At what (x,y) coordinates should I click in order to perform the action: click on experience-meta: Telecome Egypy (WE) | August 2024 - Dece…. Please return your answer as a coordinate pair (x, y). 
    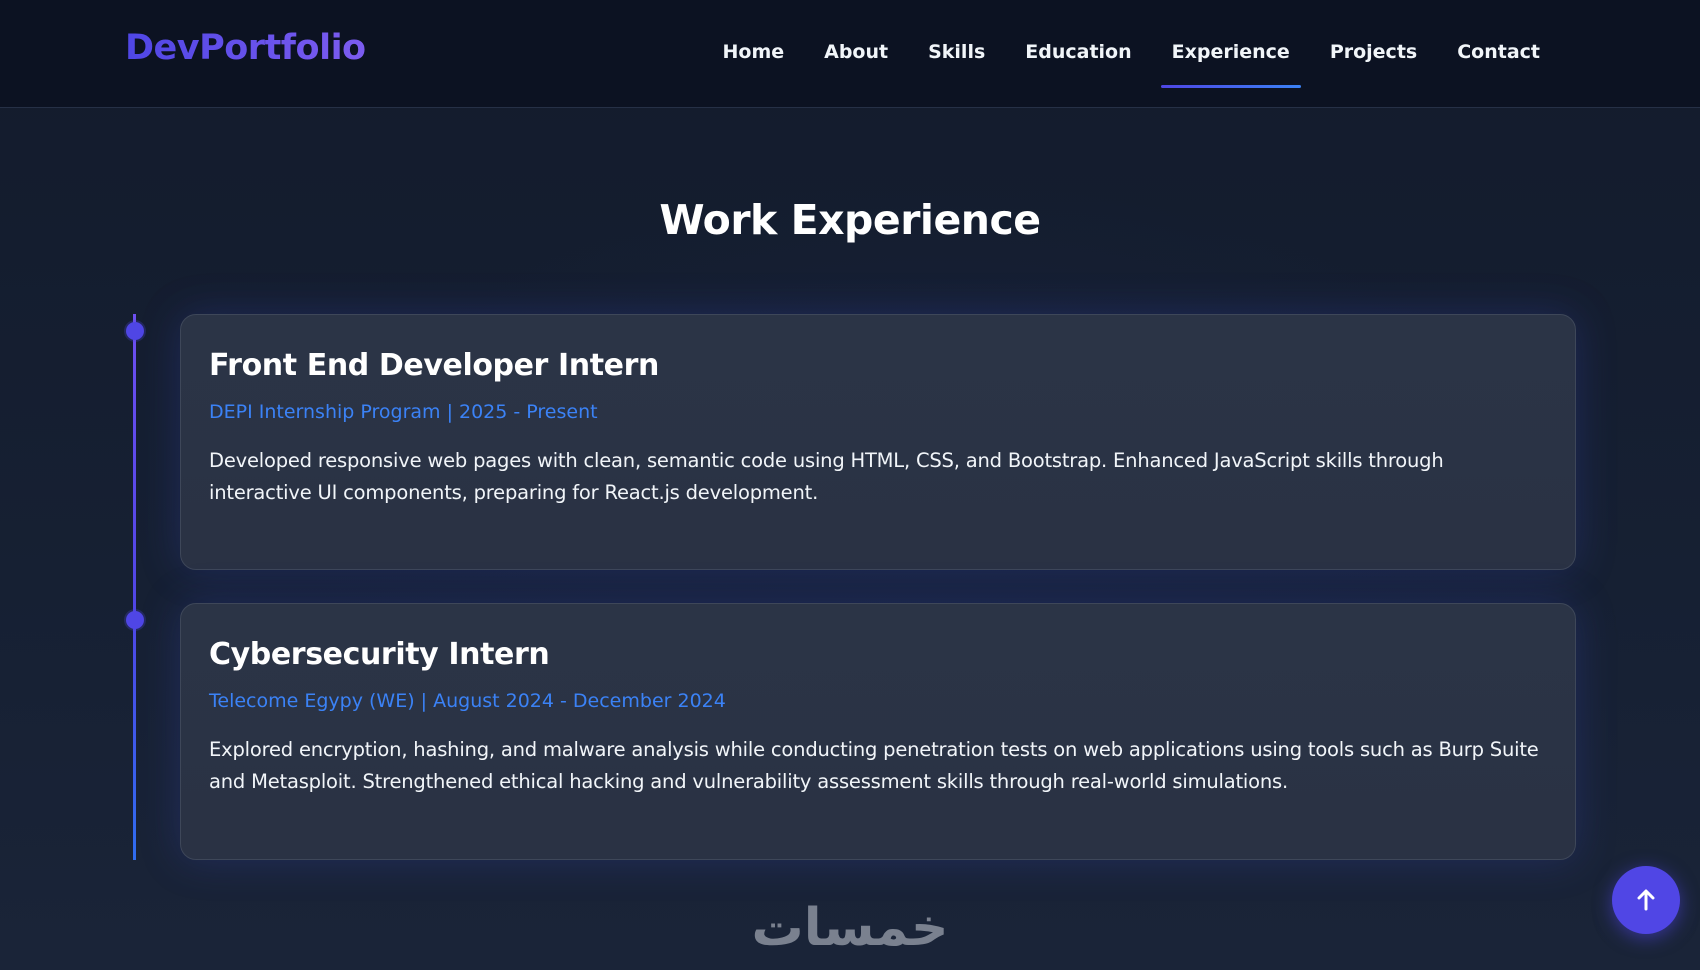
    Looking at the image, I should click on (467, 701).